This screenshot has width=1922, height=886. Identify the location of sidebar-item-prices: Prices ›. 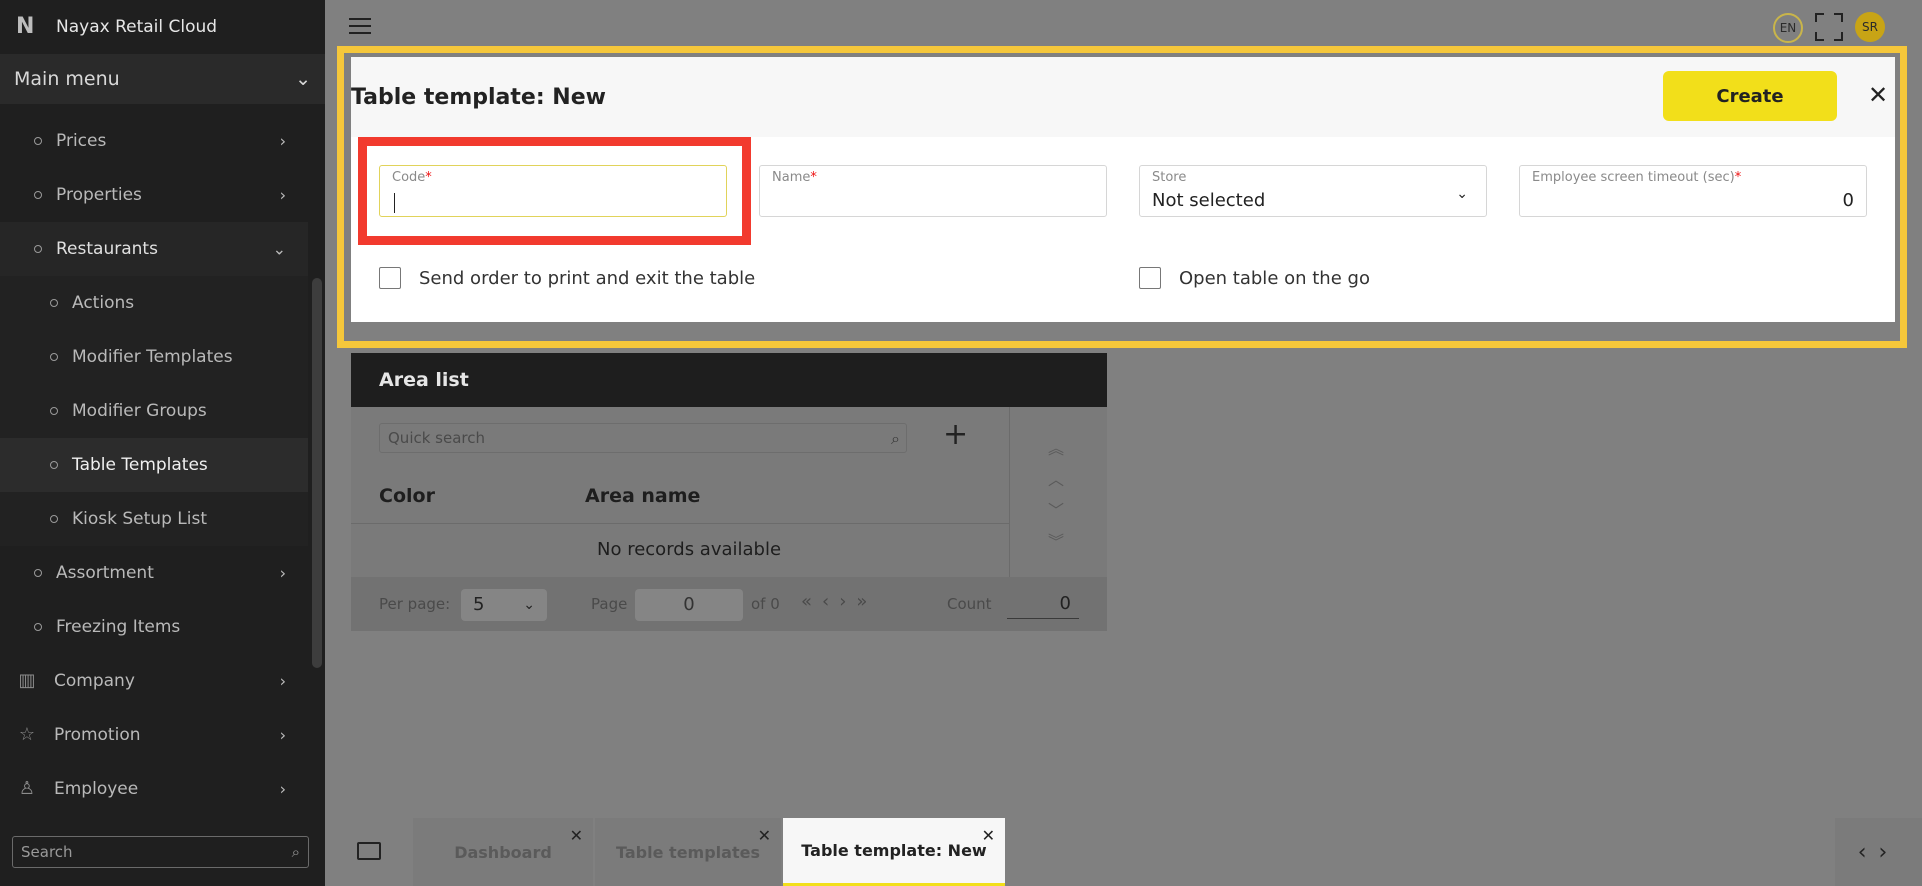
(154, 141).